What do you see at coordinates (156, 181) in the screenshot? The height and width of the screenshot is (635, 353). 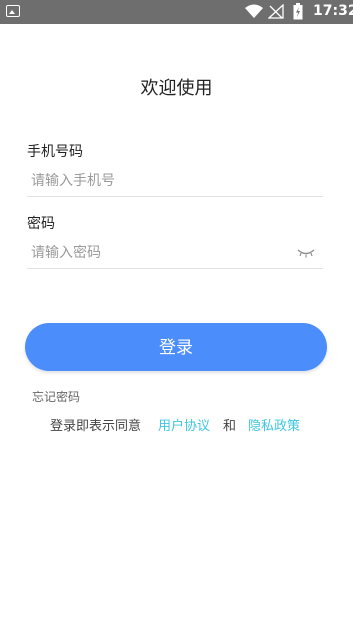 I see `phone-input` at bounding box center [156, 181].